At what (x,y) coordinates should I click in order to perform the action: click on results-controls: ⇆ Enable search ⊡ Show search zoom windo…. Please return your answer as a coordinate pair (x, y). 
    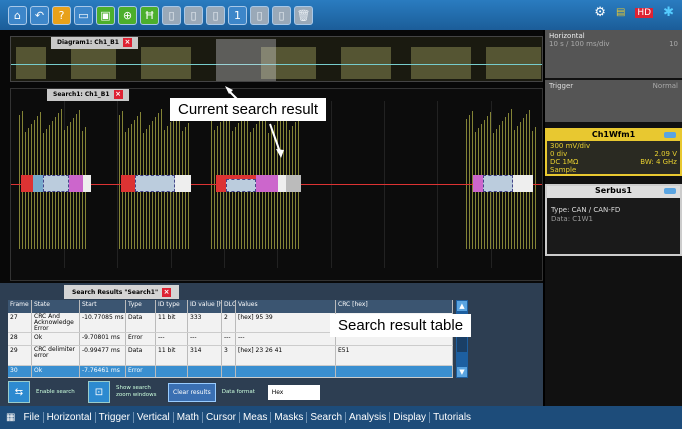
    Looking at the image, I should click on (164, 392).